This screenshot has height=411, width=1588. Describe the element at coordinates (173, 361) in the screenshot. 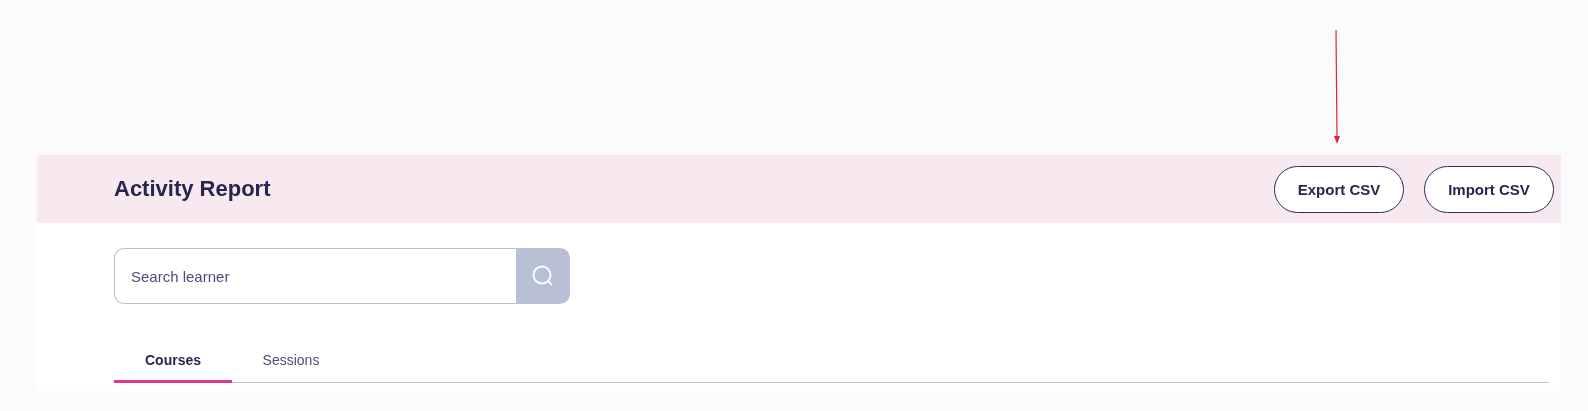

I see `tab: Courses` at that location.